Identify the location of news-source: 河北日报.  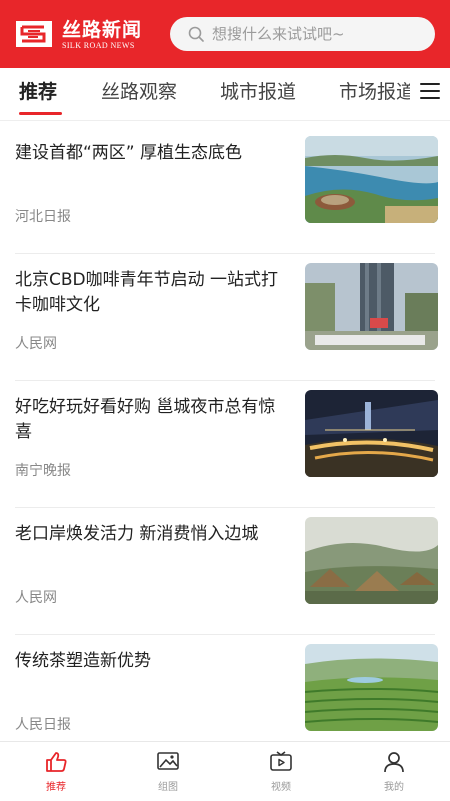
(43, 217).